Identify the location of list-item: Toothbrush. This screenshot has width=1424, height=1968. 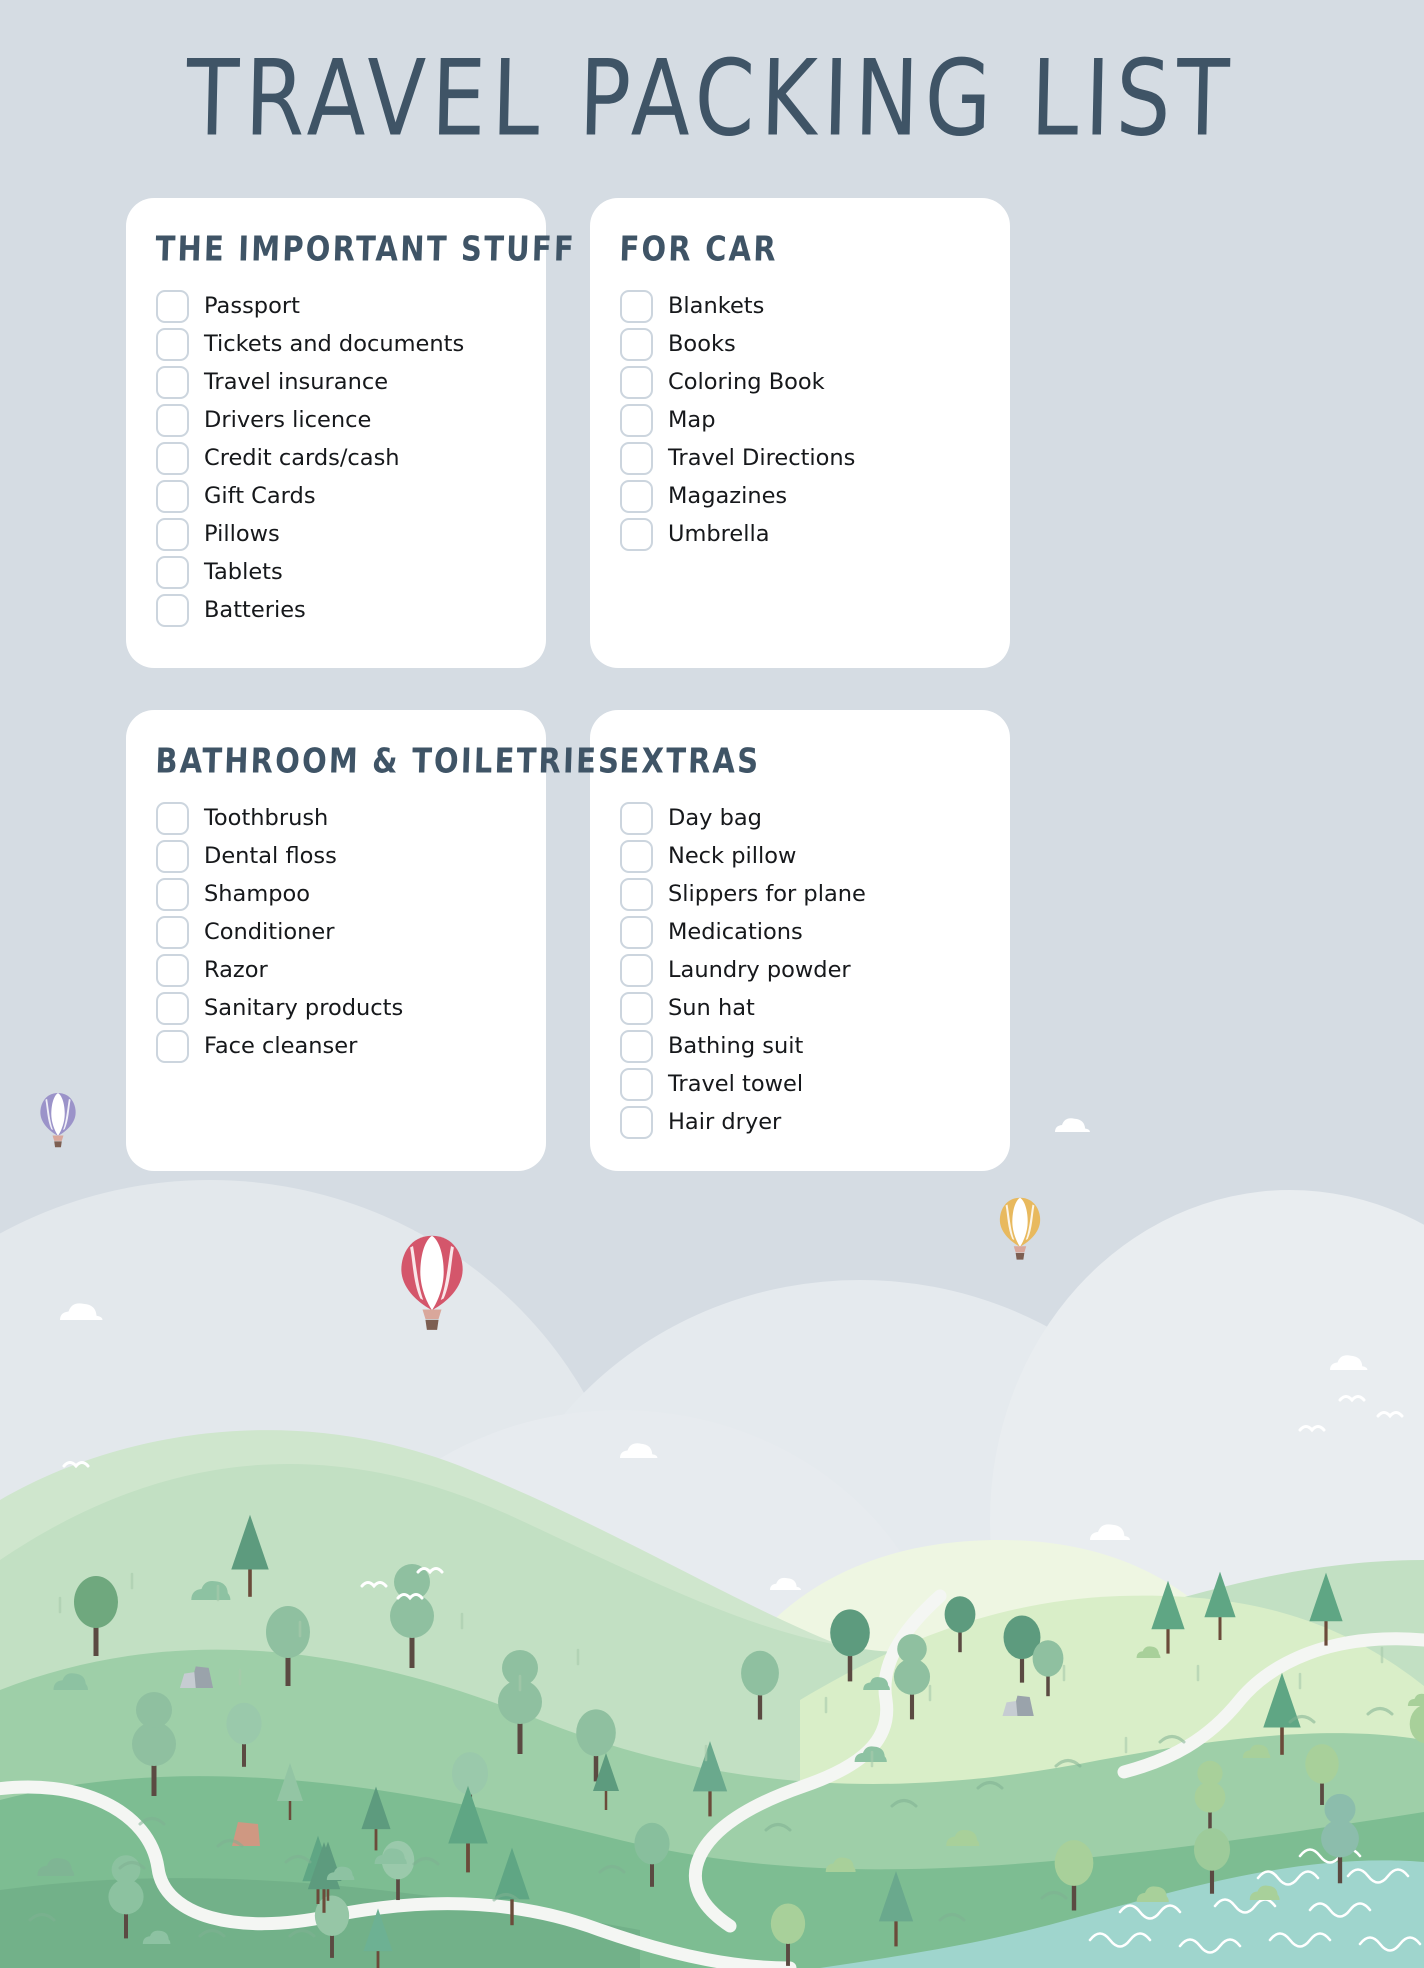
(336, 818).